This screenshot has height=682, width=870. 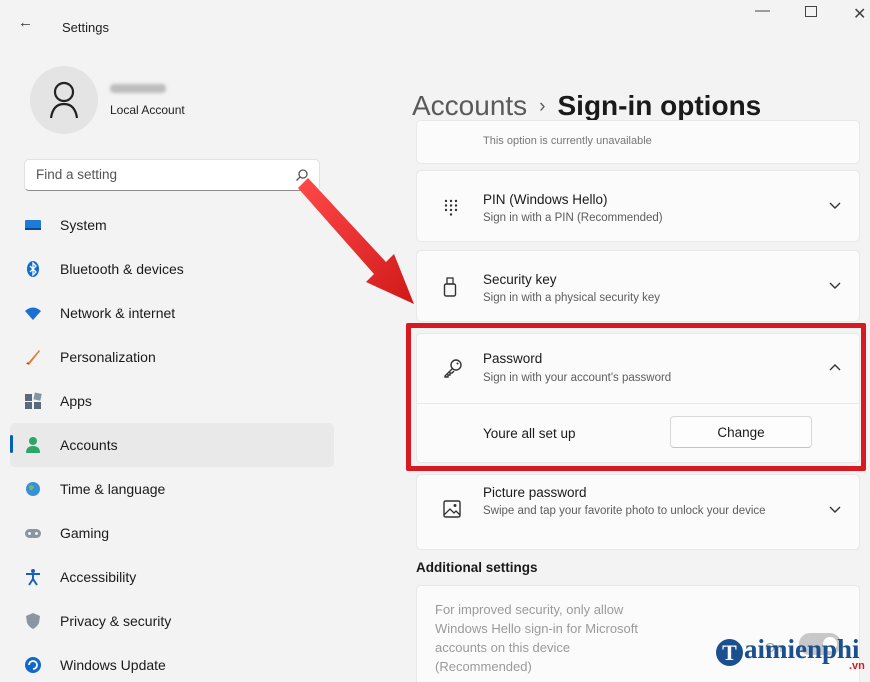 What do you see at coordinates (33, 400) in the screenshot?
I see `apps-icon` at bounding box center [33, 400].